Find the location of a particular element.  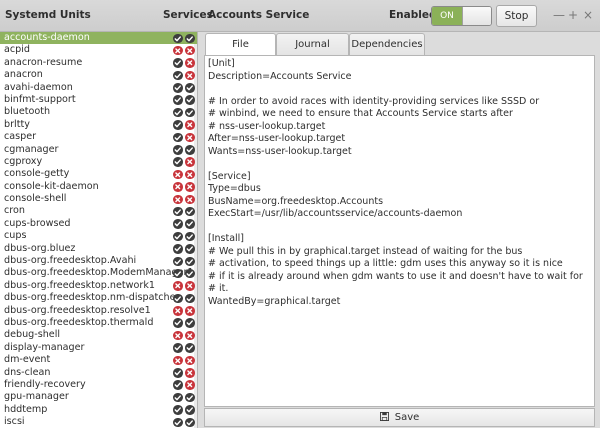

unit-row: friendly-recovery is located at coordinates (98, 385).